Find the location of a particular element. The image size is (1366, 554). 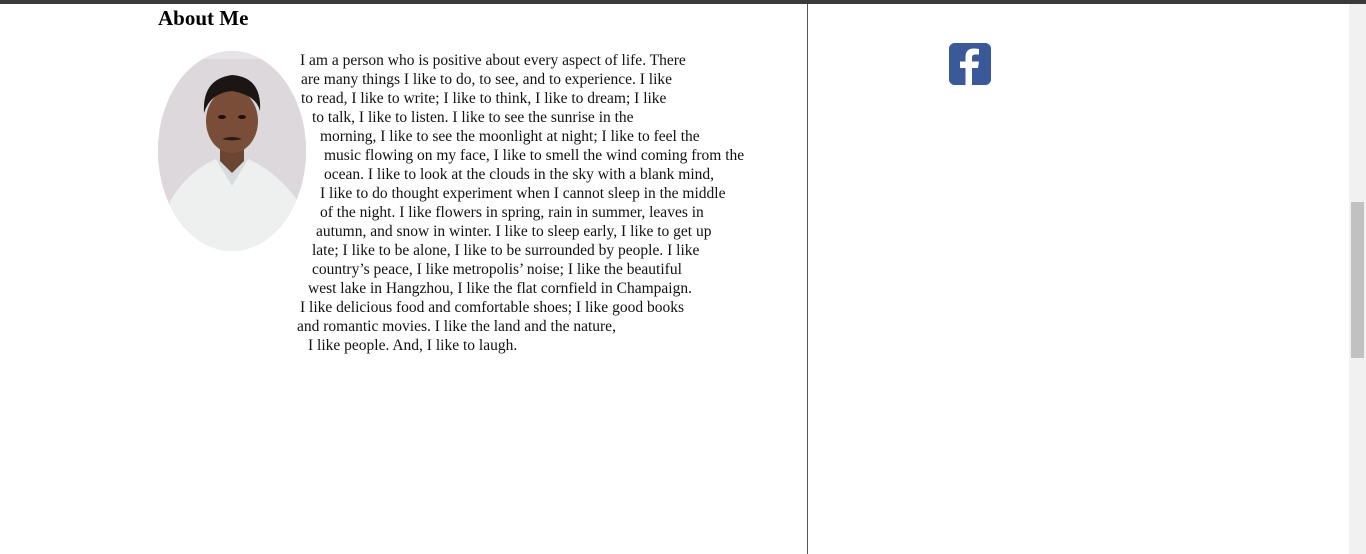

bio-line: I like people. And, I like to laugh. is located at coordinates (413, 345).